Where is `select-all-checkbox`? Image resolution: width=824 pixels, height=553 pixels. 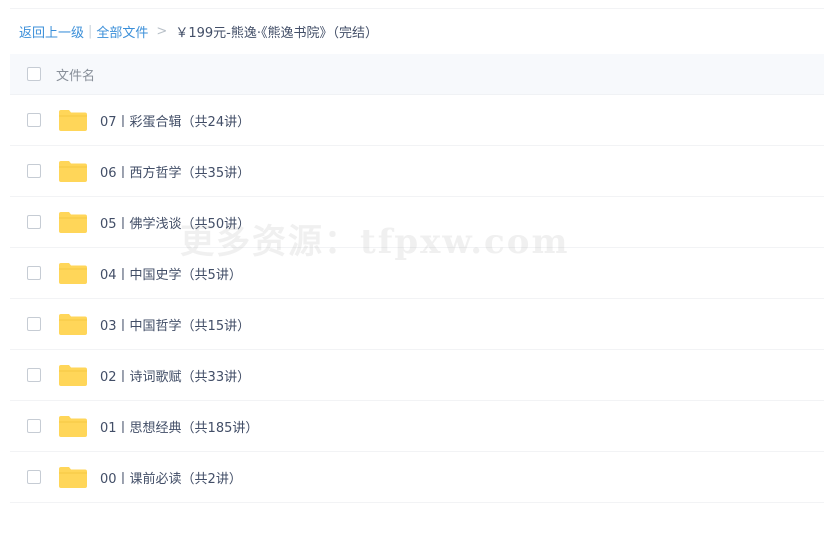
select-all-checkbox is located at coordinates (34, 74).